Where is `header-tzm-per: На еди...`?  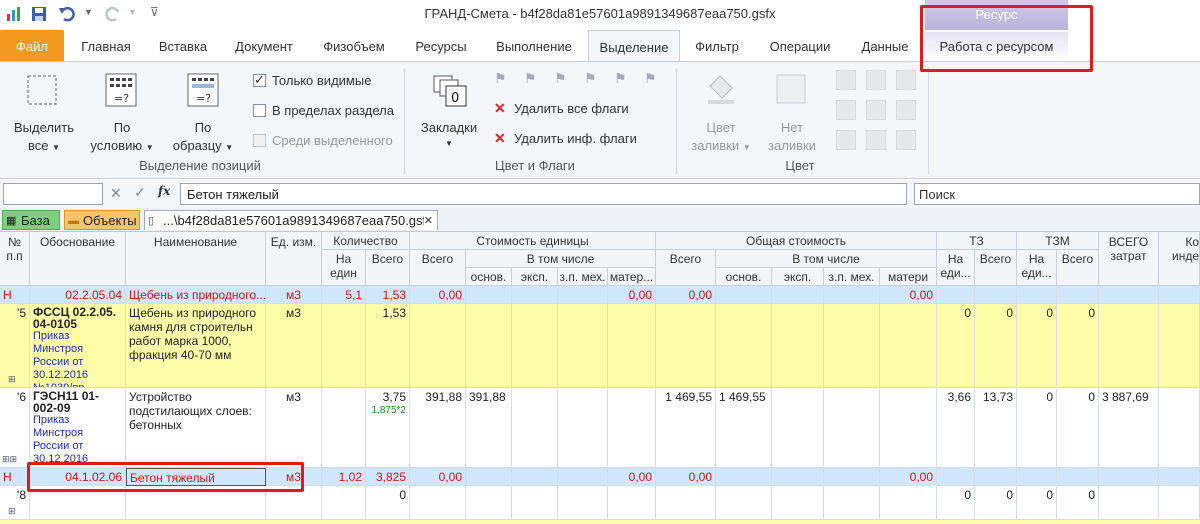 header-tzm-per: На еди... is located at coordinates (1037, 268).